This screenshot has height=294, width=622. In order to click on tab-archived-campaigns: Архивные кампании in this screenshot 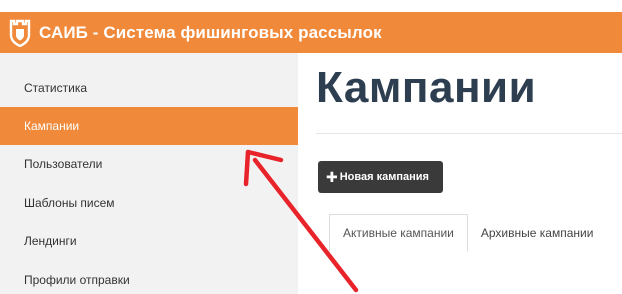, I will do `click(537, 233)`.